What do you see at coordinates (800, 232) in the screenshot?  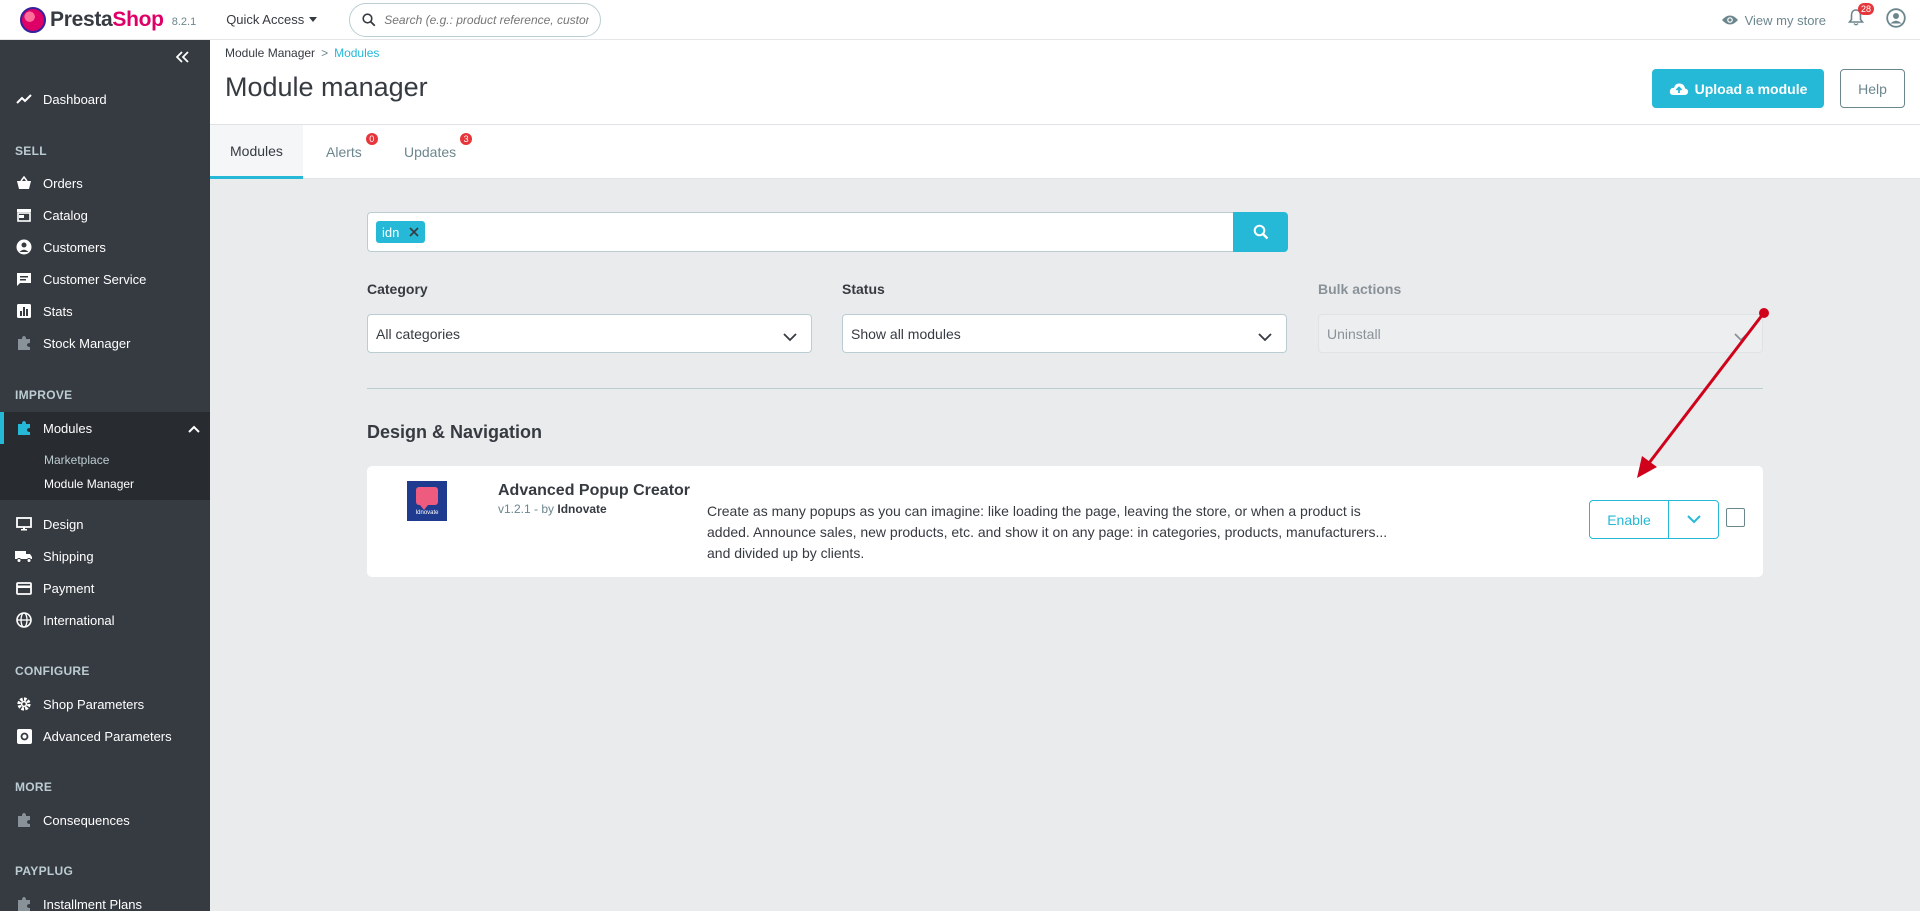 I see `module-search-box: idn` at bounding box center [800, 232].